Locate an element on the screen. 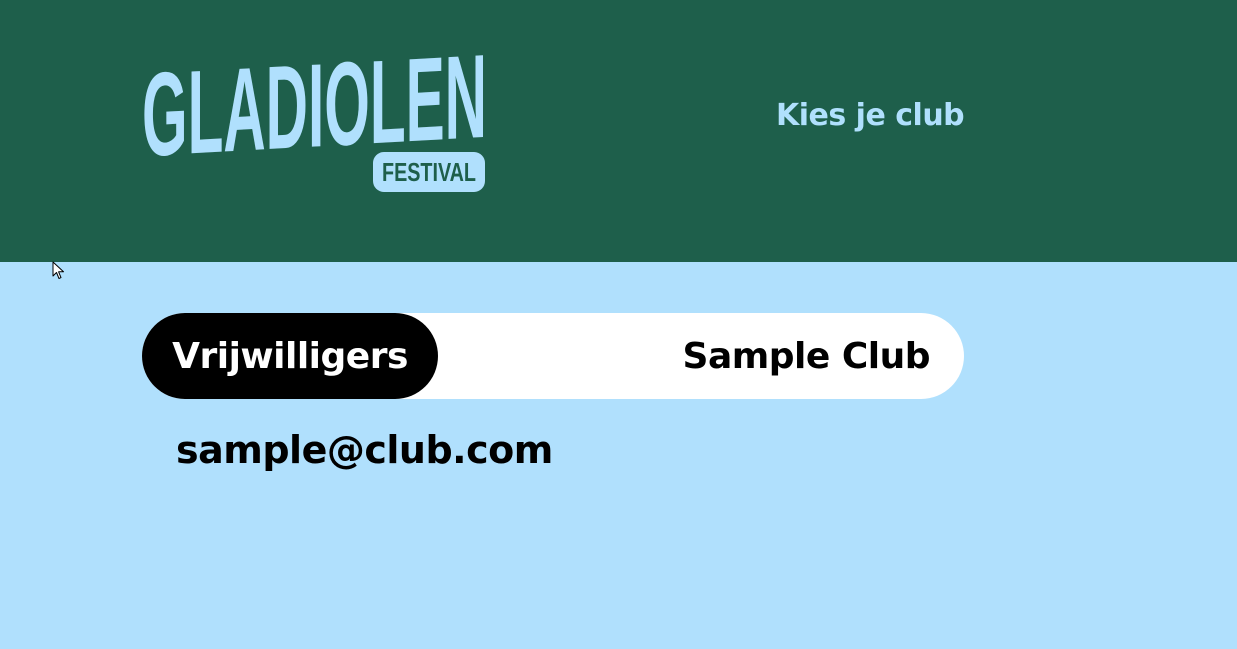  club-name: Sample Club is located at coordinates (807, 356).